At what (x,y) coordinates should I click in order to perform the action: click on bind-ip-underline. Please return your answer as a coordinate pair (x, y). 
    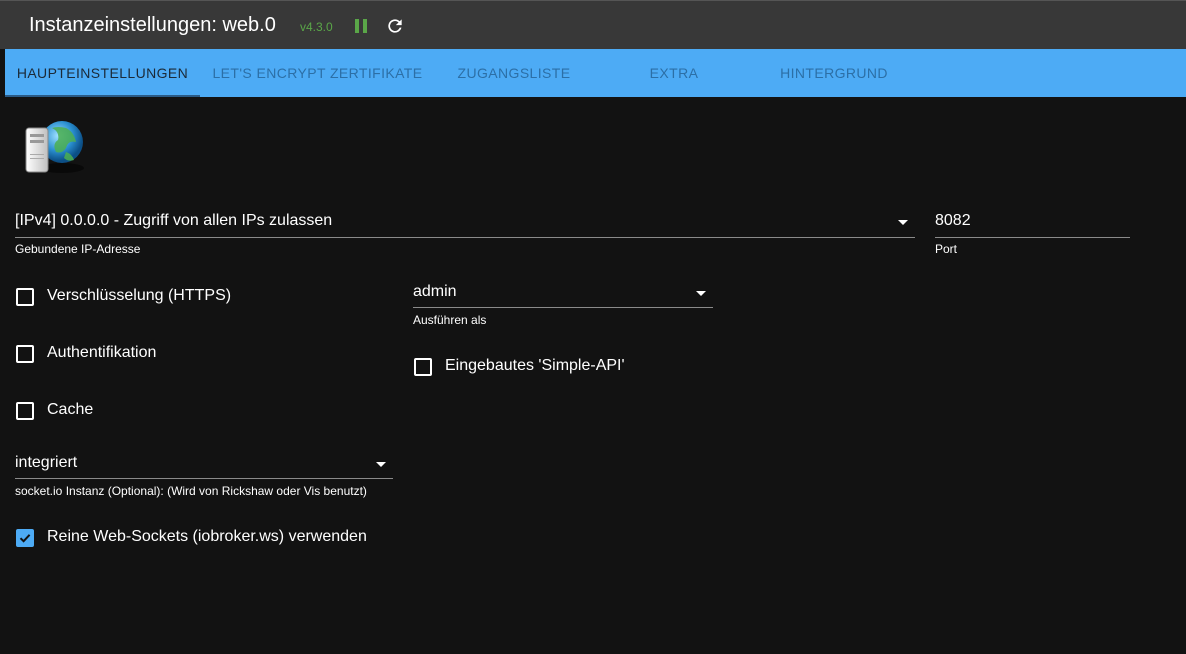
    Looking at the image, I should click on (465, 237).